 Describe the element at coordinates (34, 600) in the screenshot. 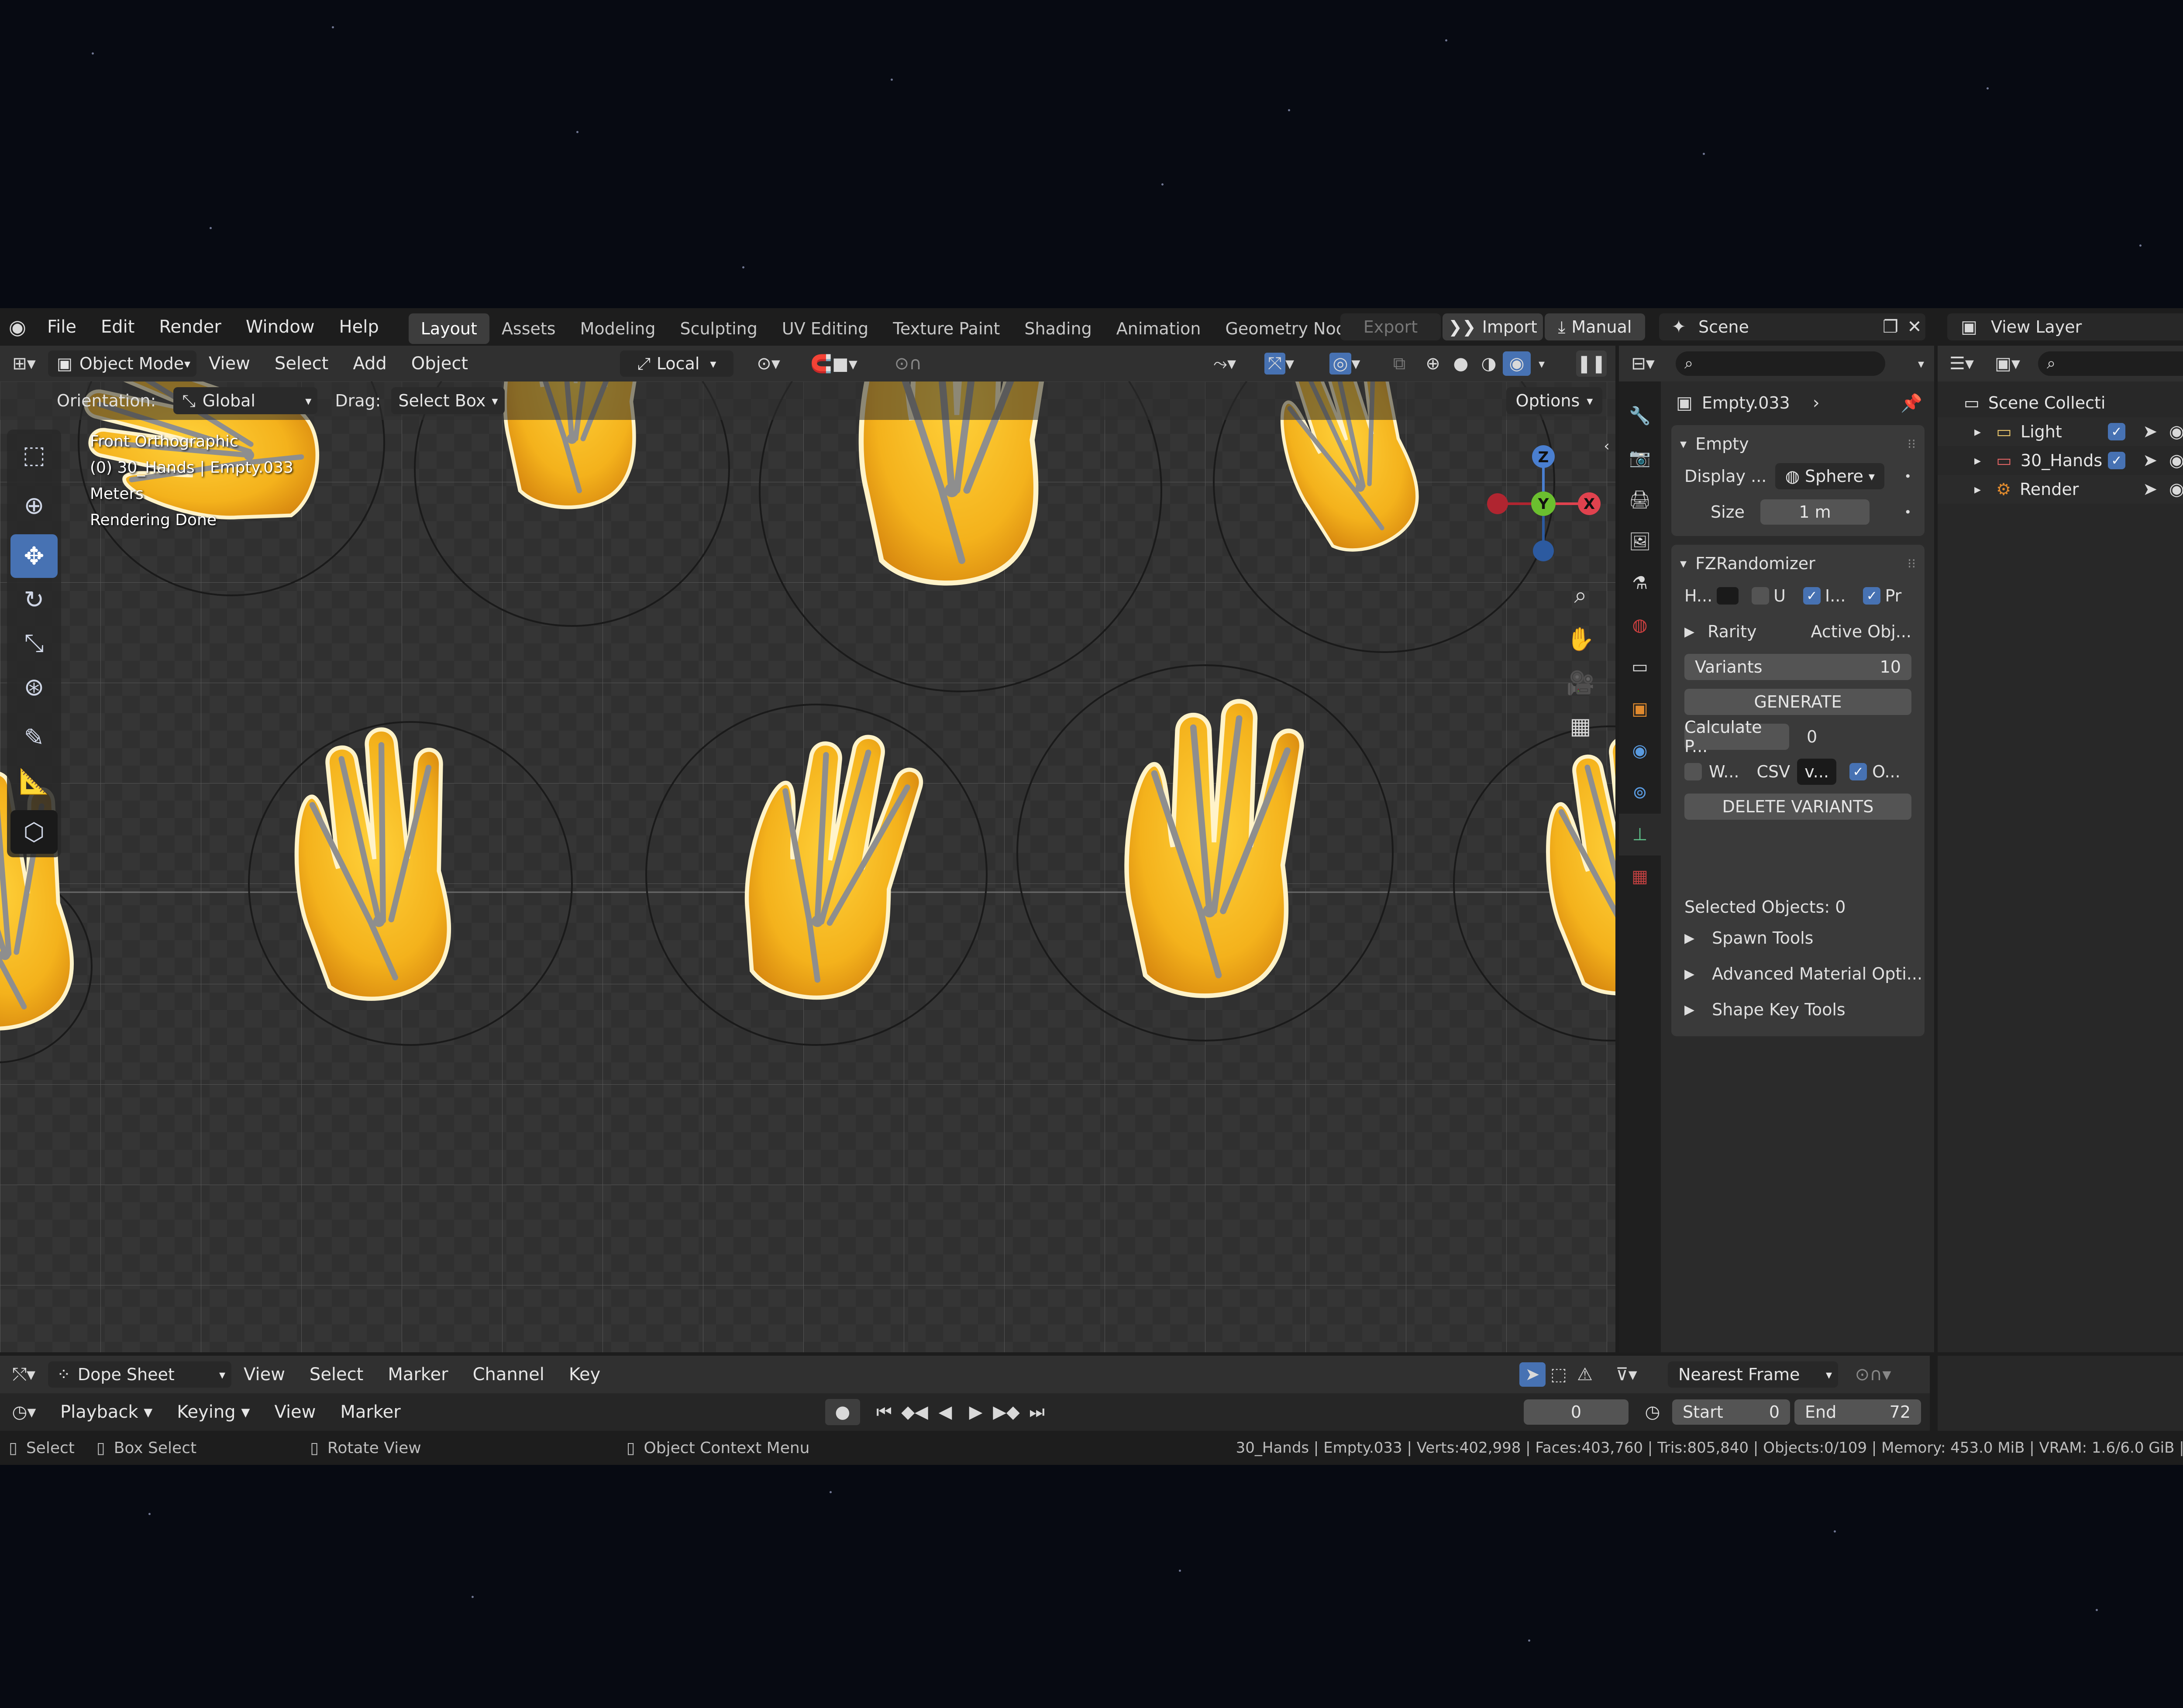

I see `rotate-tool-icon: ↻` at that location.